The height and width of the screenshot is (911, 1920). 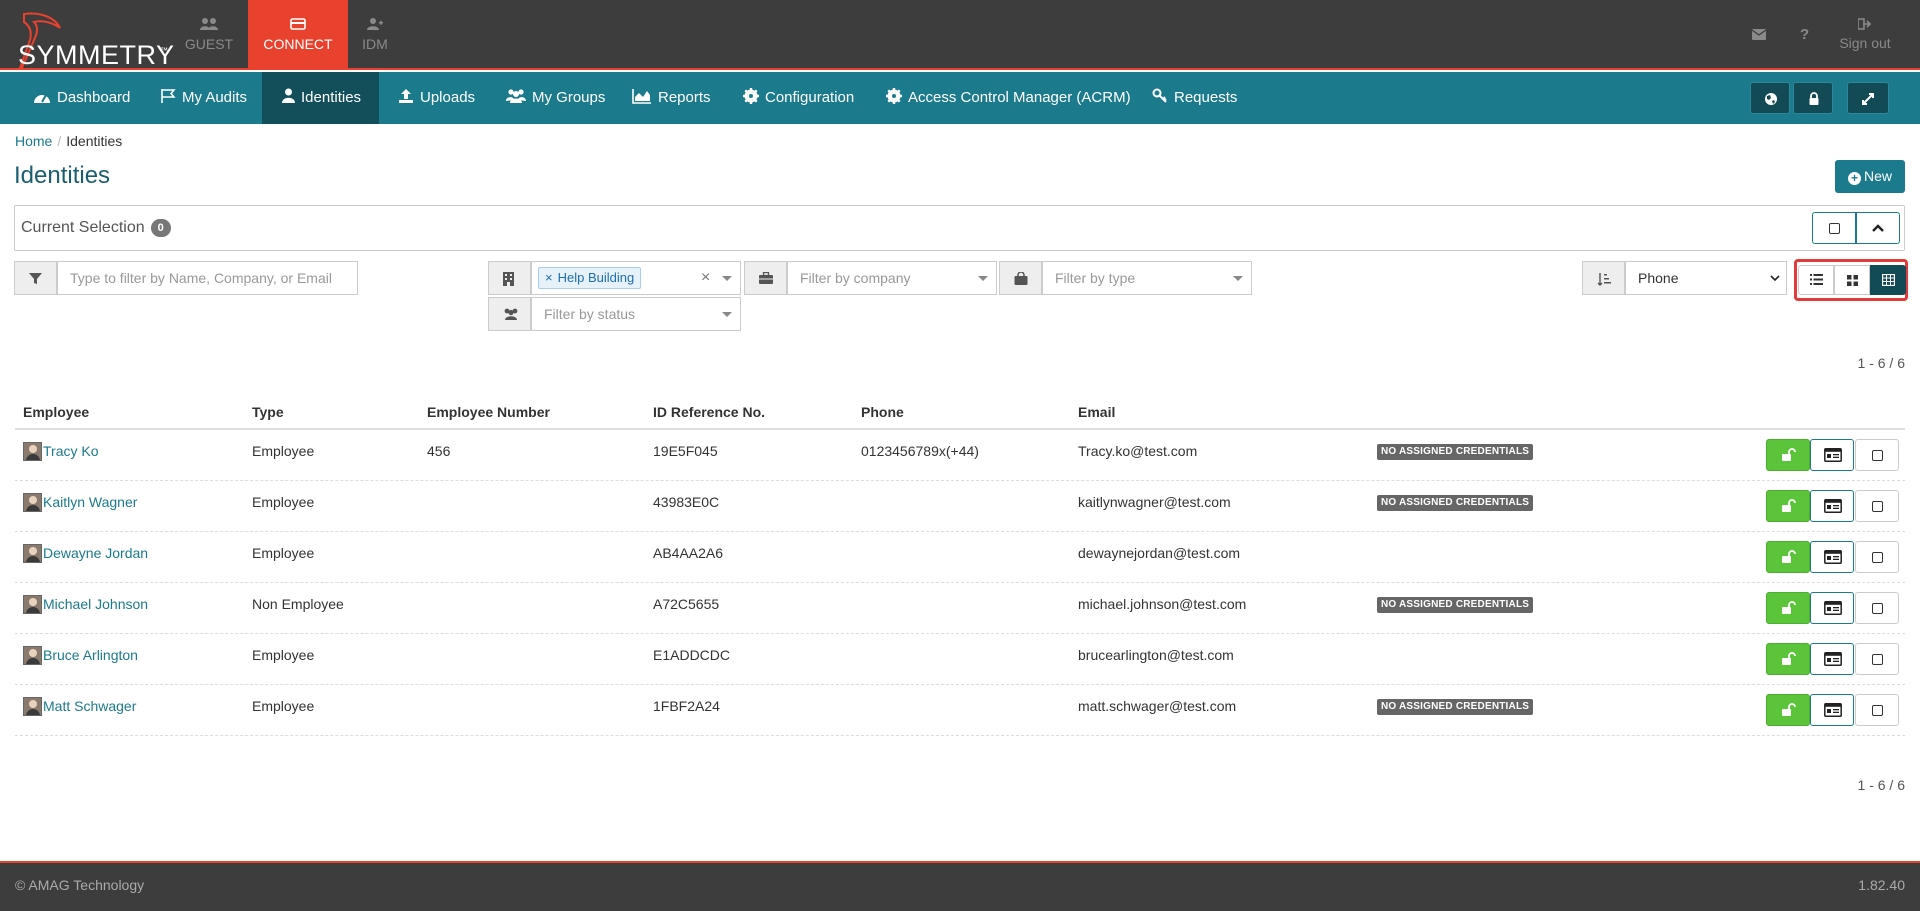 I want to click on remove-chip-icon: ×, so click(x=549, y=277).